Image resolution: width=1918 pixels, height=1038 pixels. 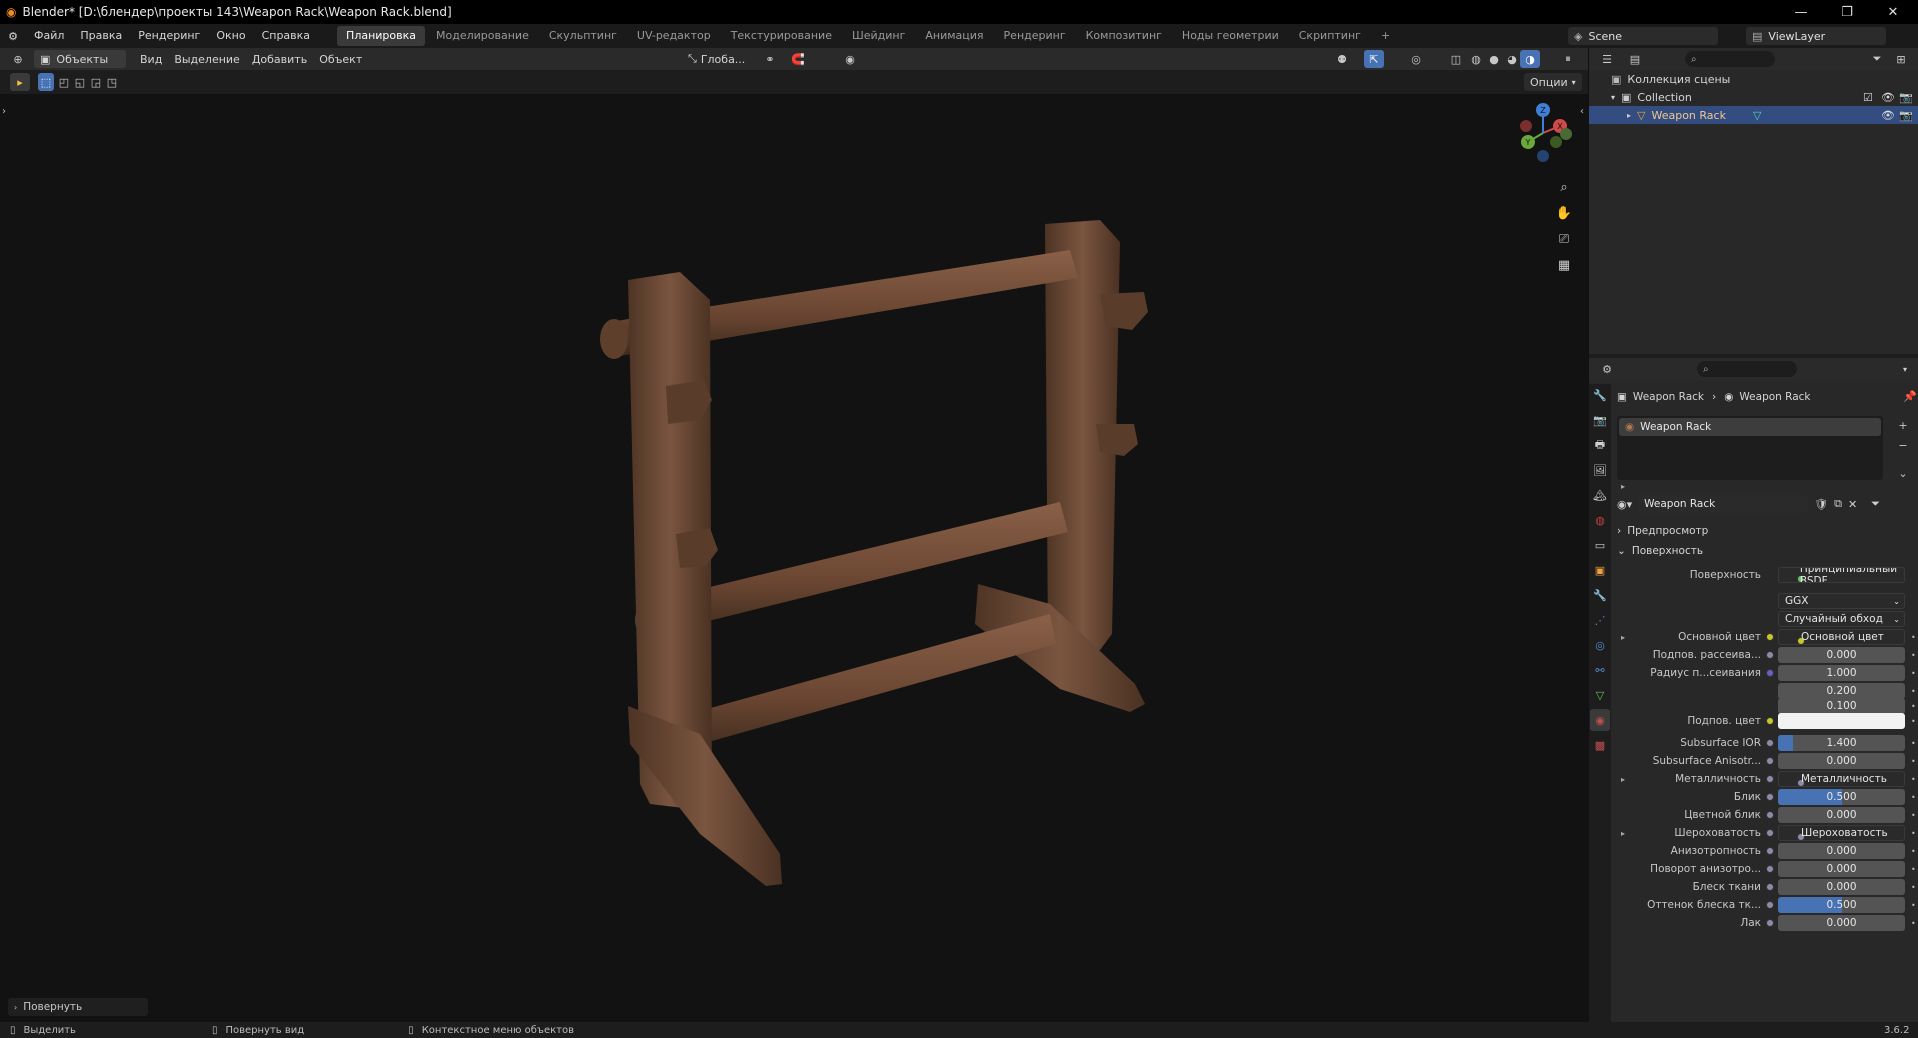 What do you see at coordinates (1888, 97) in the screenshot?
I see `eye-icon: 👁` at bounding box center [1888, 97].